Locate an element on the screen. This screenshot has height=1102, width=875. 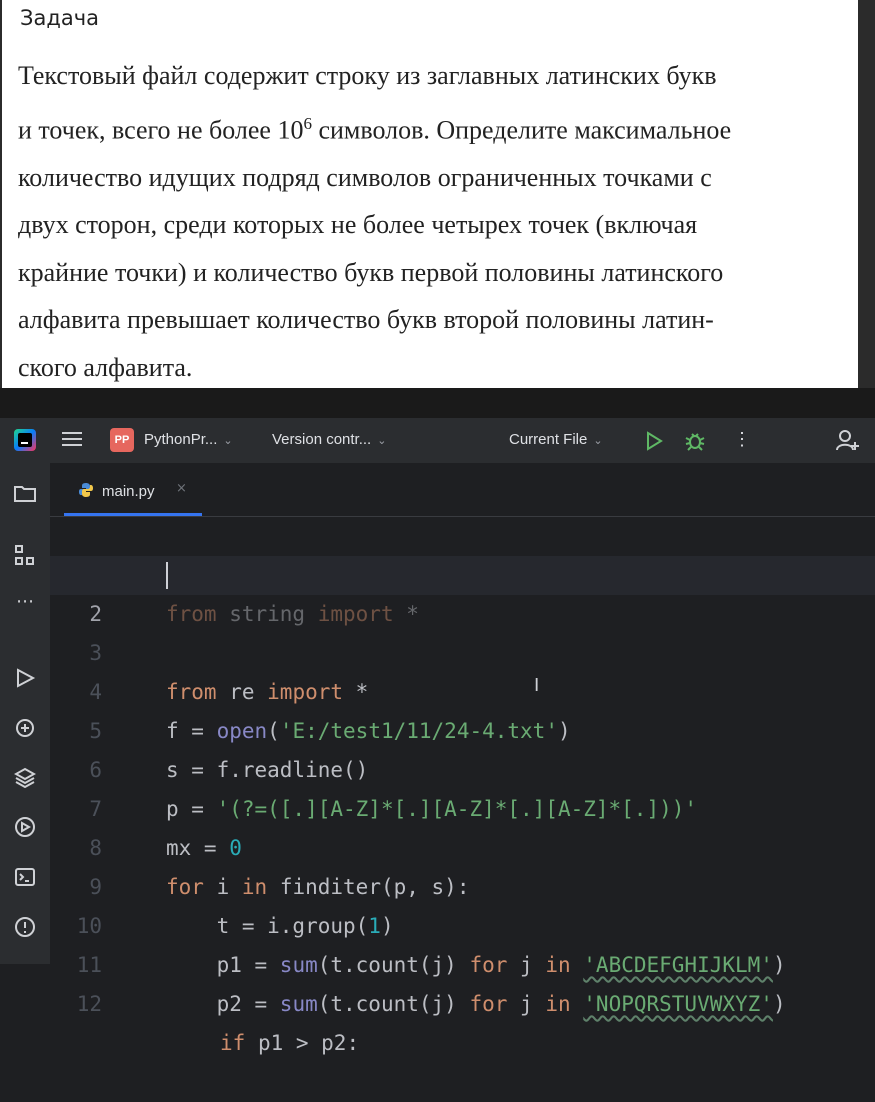
code-line: 1 from string import * is located at coordinates (462, 571).